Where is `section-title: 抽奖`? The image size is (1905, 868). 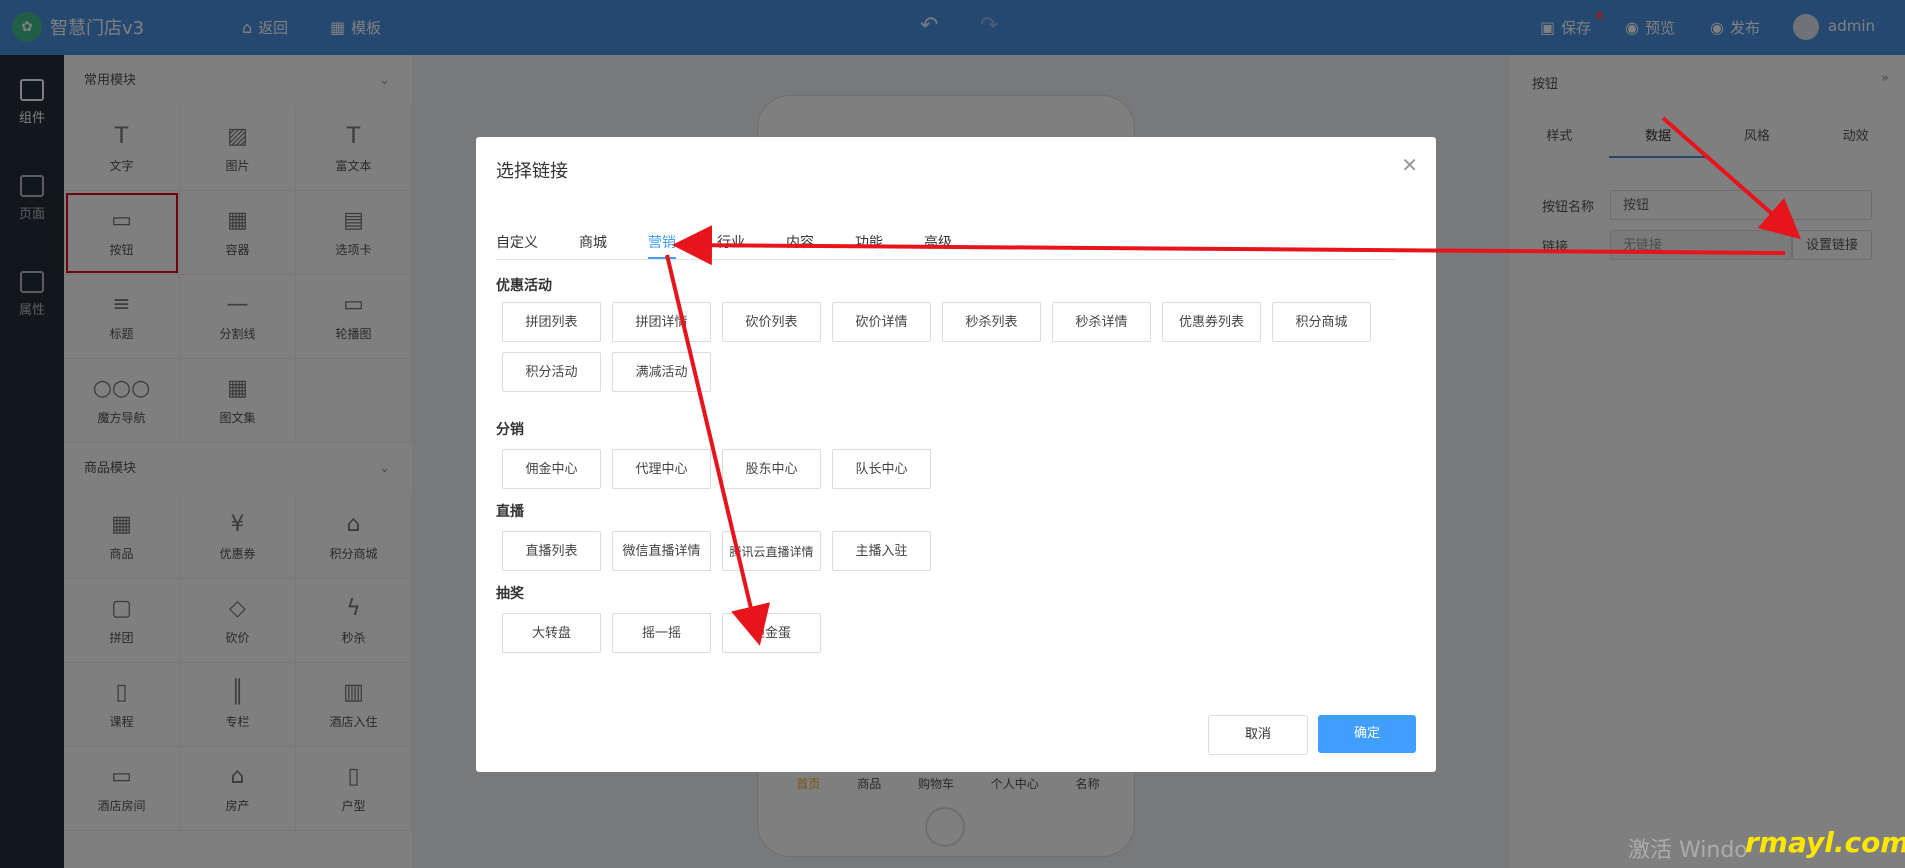 section-title: 抽奖 is located at coordinates (510, 594).